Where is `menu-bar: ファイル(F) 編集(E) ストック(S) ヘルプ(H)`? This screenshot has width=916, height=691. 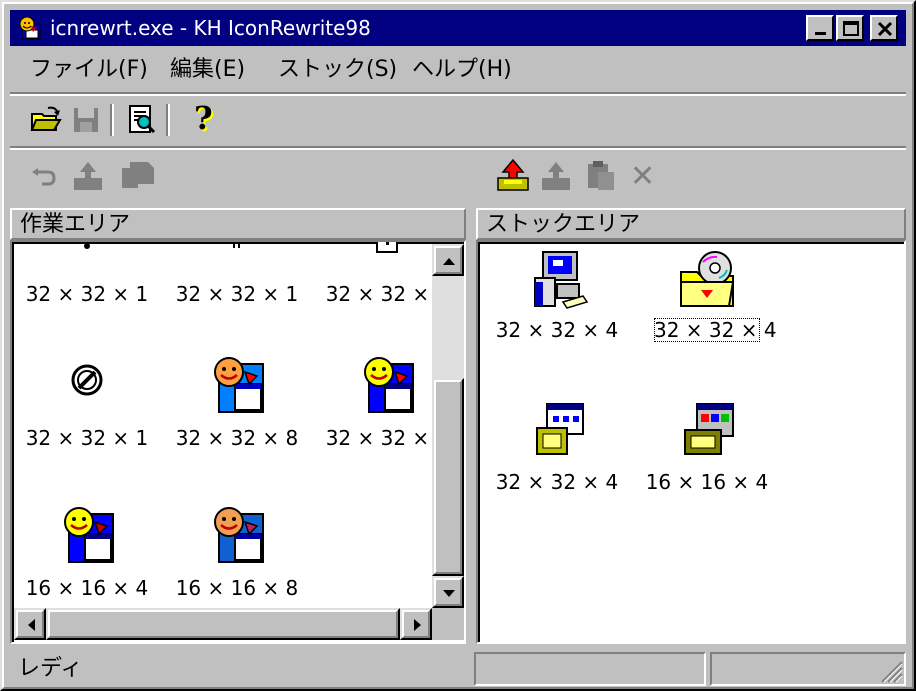
menu-bar: ファイル(F) 編集(E) ストック(S) ヘルプ(H) is located at coordinates (458, 70).